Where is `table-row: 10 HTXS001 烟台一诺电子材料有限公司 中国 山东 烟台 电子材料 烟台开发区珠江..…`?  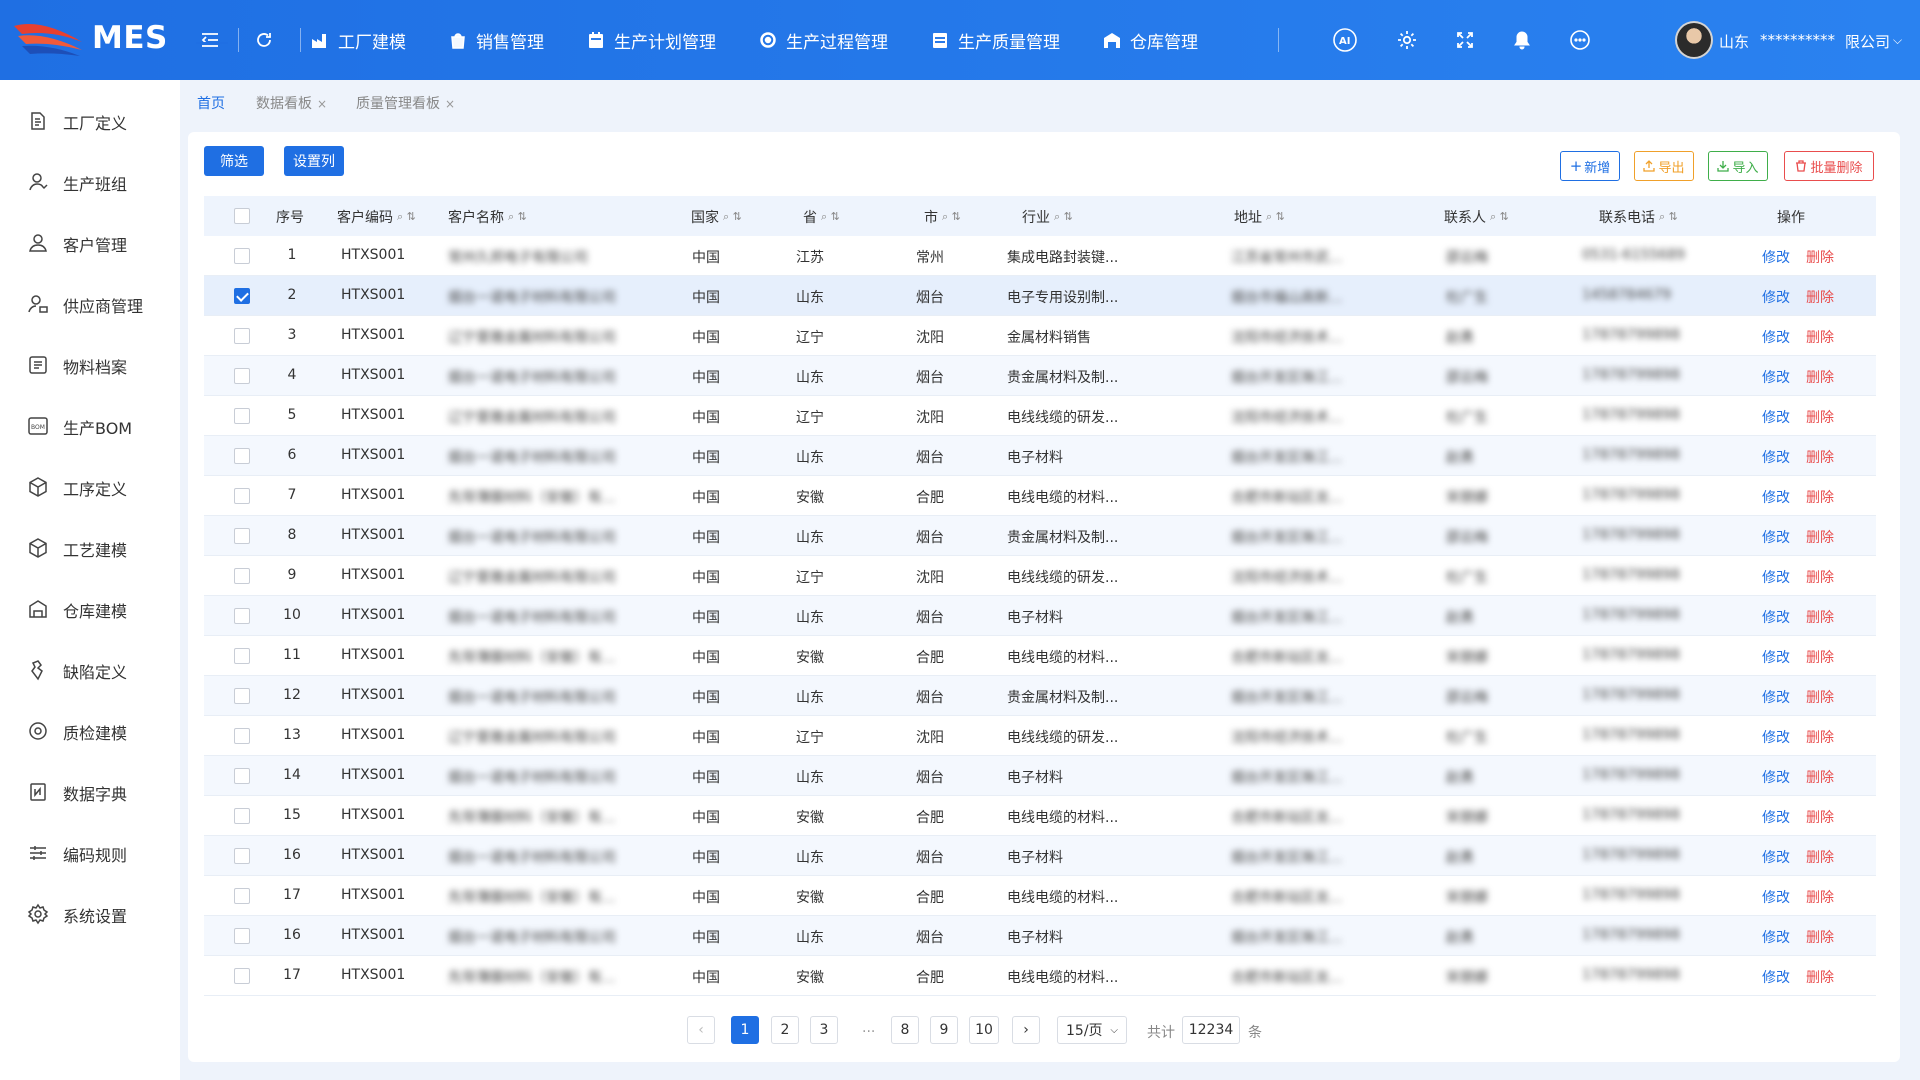
table-row: 10 HTXS001 烟台一诺电子材料有限公司 中国 山东 烟台 电子材料 烟台开发区珠江..… is located at coordinates (1040, 616).